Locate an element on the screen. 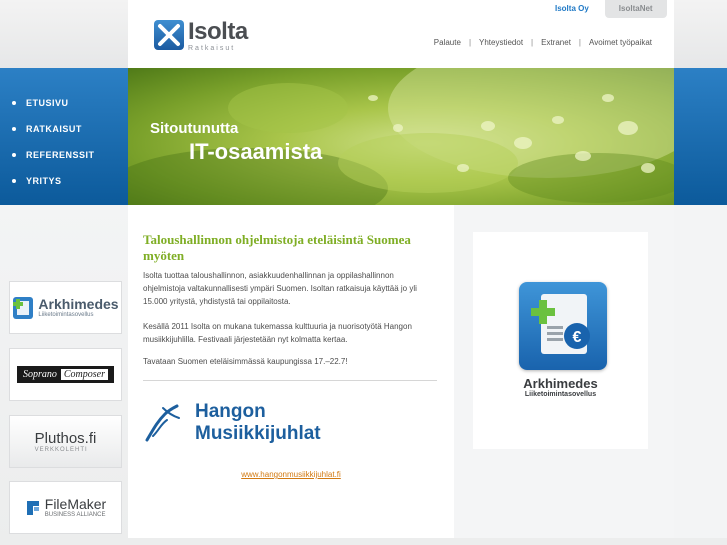 The height and width of the screenshot is (545, 727). hangon-line1: Hangon is located at coordinates (230, 411).